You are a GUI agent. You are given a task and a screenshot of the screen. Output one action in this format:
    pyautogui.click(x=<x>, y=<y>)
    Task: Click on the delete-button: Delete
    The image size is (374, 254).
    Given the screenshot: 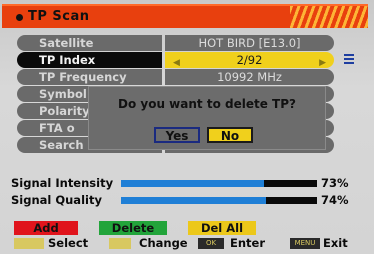 What is the action you would take?
    pyautogui.click(x=133, y=228)
    